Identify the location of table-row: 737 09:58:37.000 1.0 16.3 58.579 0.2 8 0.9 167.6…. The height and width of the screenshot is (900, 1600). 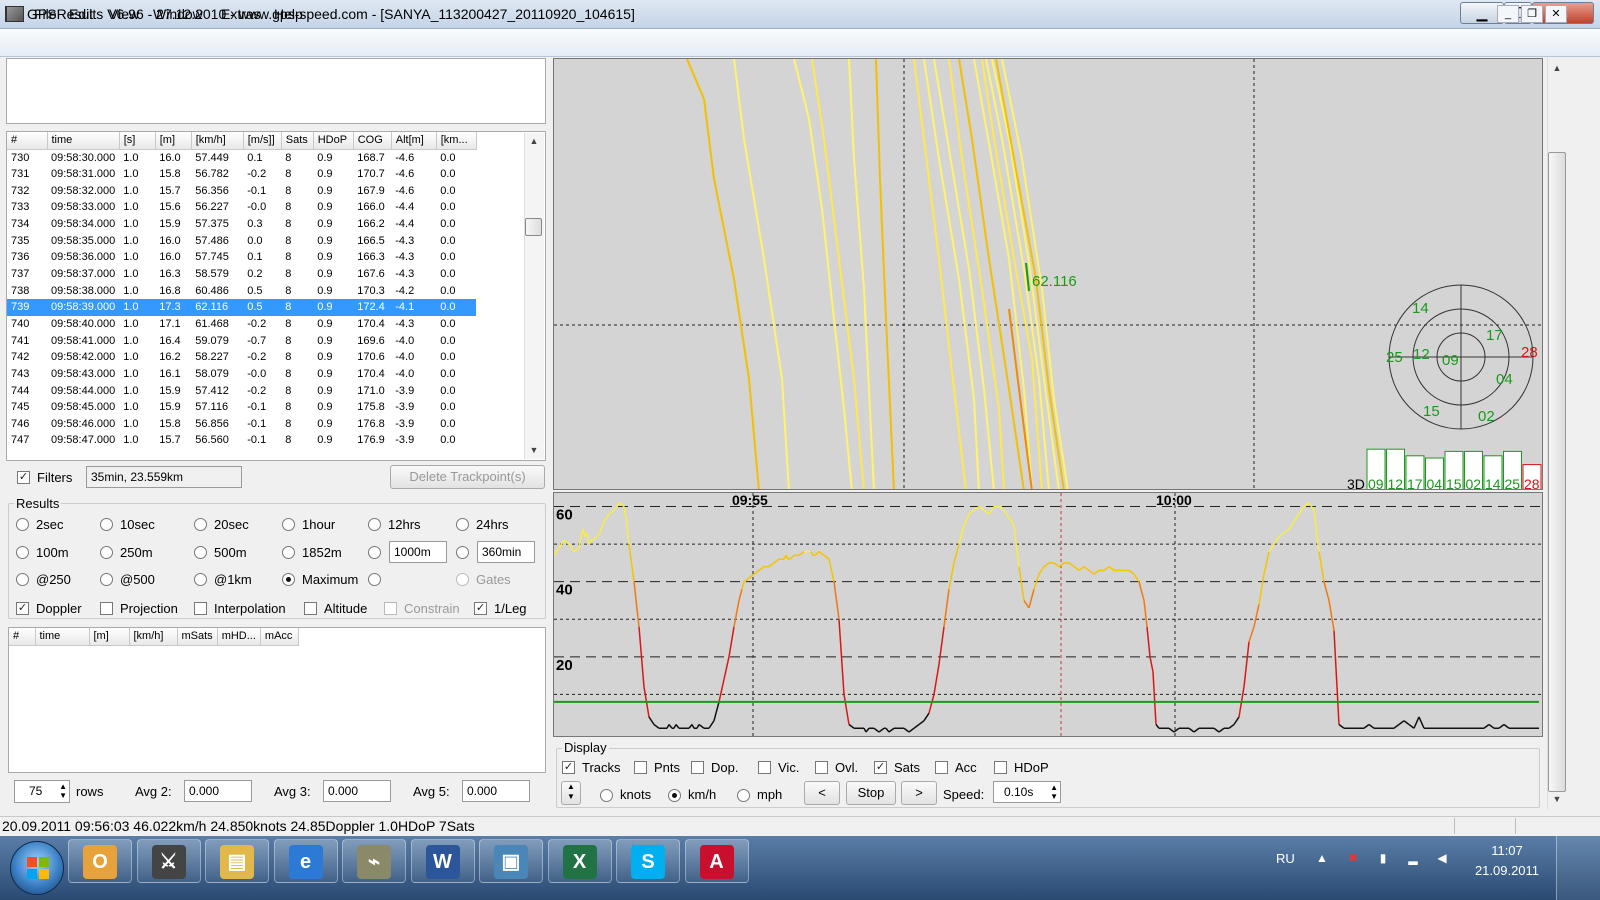
(241, 274).